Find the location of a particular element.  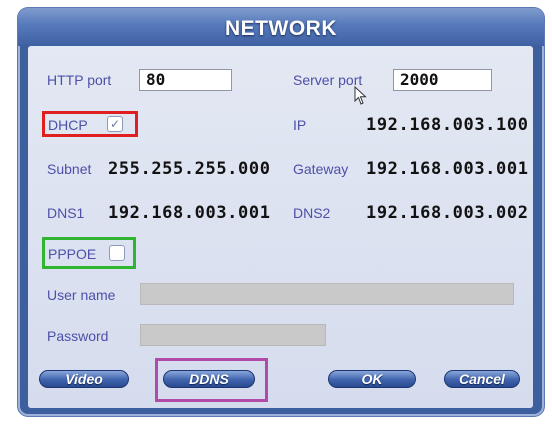

ip-label: IP is located at coordinates (300, 125).